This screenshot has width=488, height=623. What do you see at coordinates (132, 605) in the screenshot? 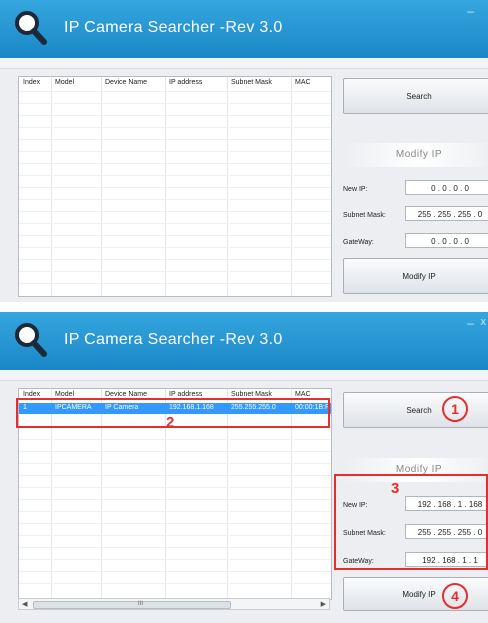
I see `scroll-thumb: III` at bounding box center [132, 605].